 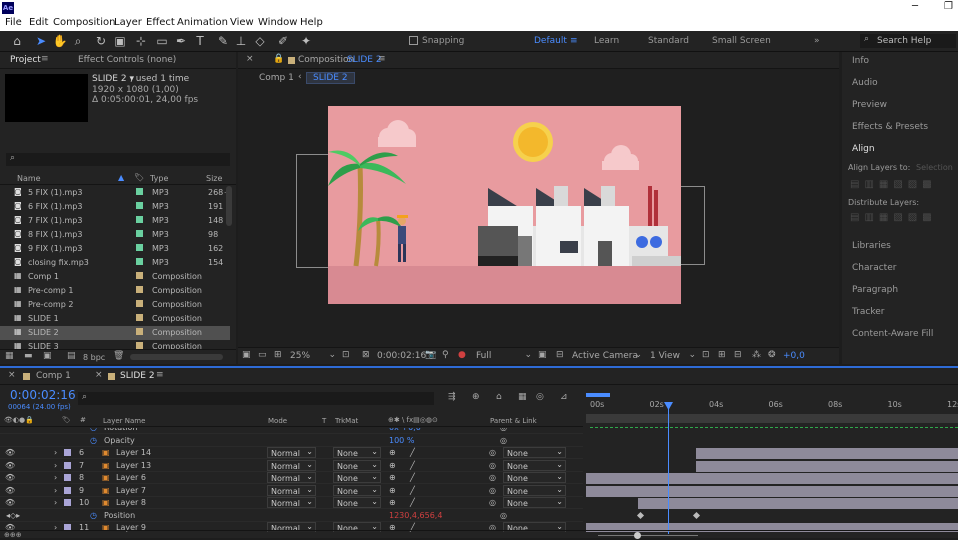 I want to click on column-size: Size, so click(x=214, y=178).